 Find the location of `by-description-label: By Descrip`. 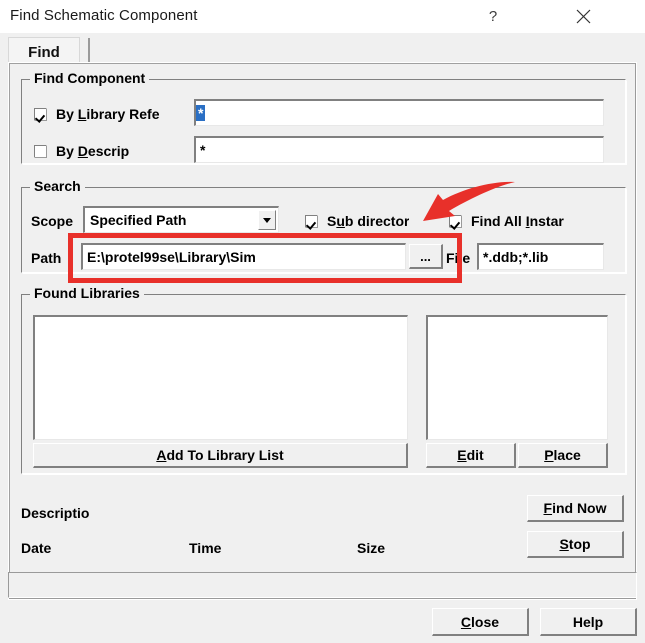

by-description-label: By Descrip is located at coordinates (93, 151).